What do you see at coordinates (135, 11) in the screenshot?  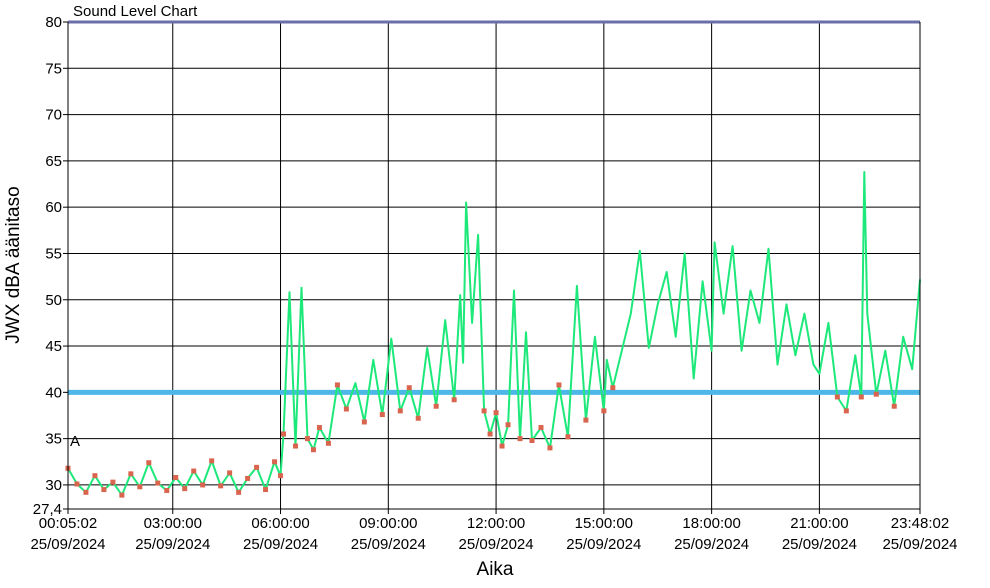 I see `chart-title: Sound Level Chart` at bounding box center [135, 11].